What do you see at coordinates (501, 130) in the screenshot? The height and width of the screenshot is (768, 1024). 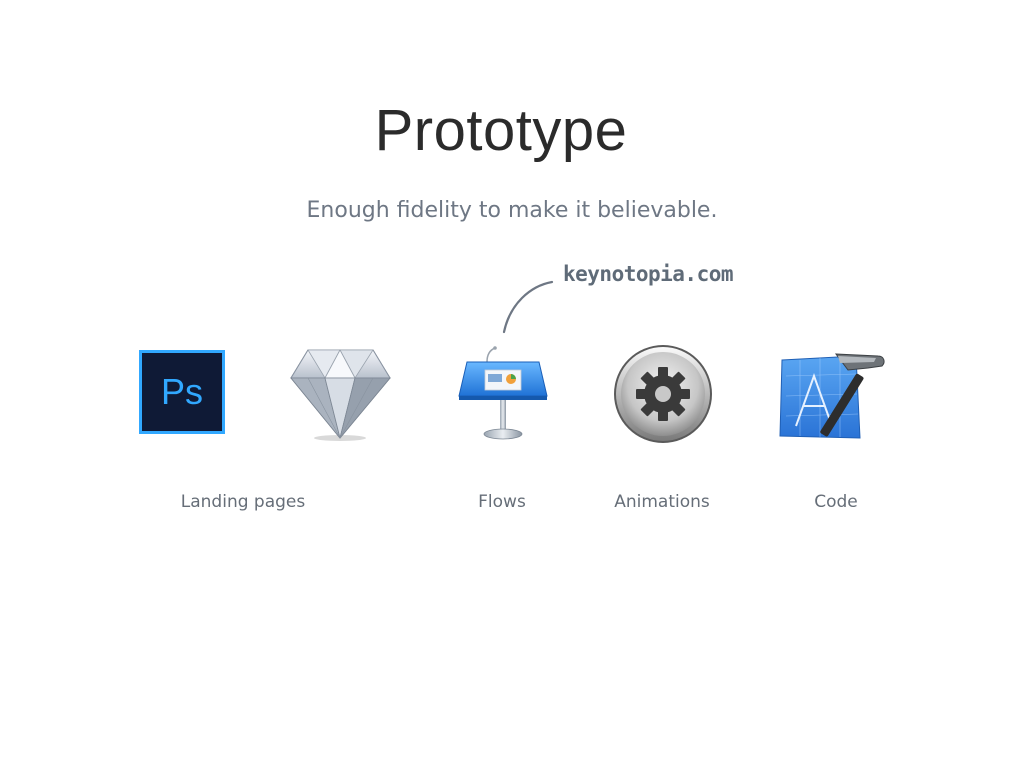 I see `slide-title: Prototype` at bounding box center [501, 130].